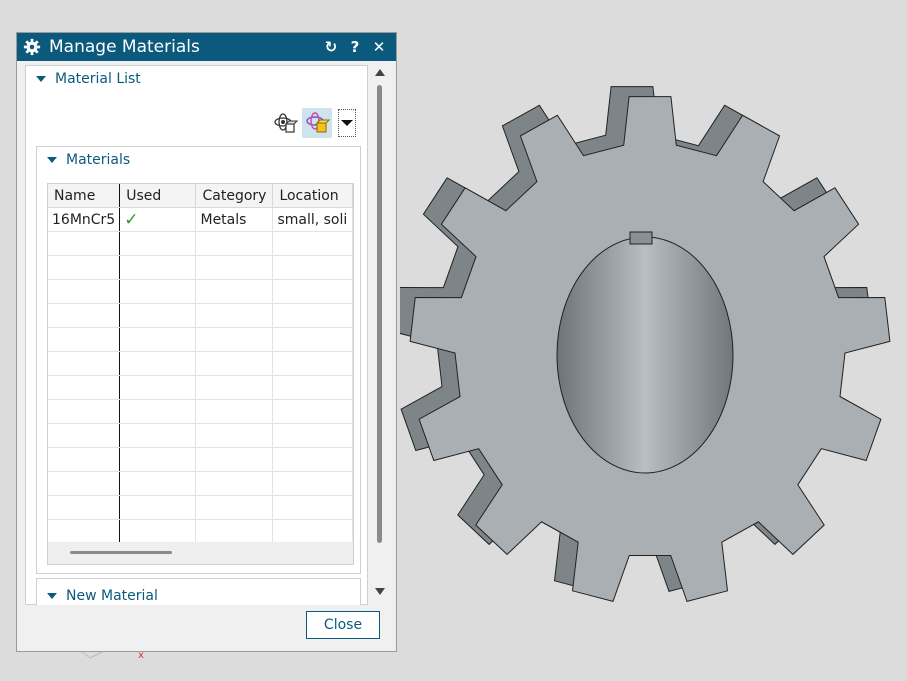 This screenshot has height=681, width=907. Describe the element at coordinates (206, 47) in the screenshot. I see `dialog-titlebar: Manage Materials ↻ ? ✕` at that location.